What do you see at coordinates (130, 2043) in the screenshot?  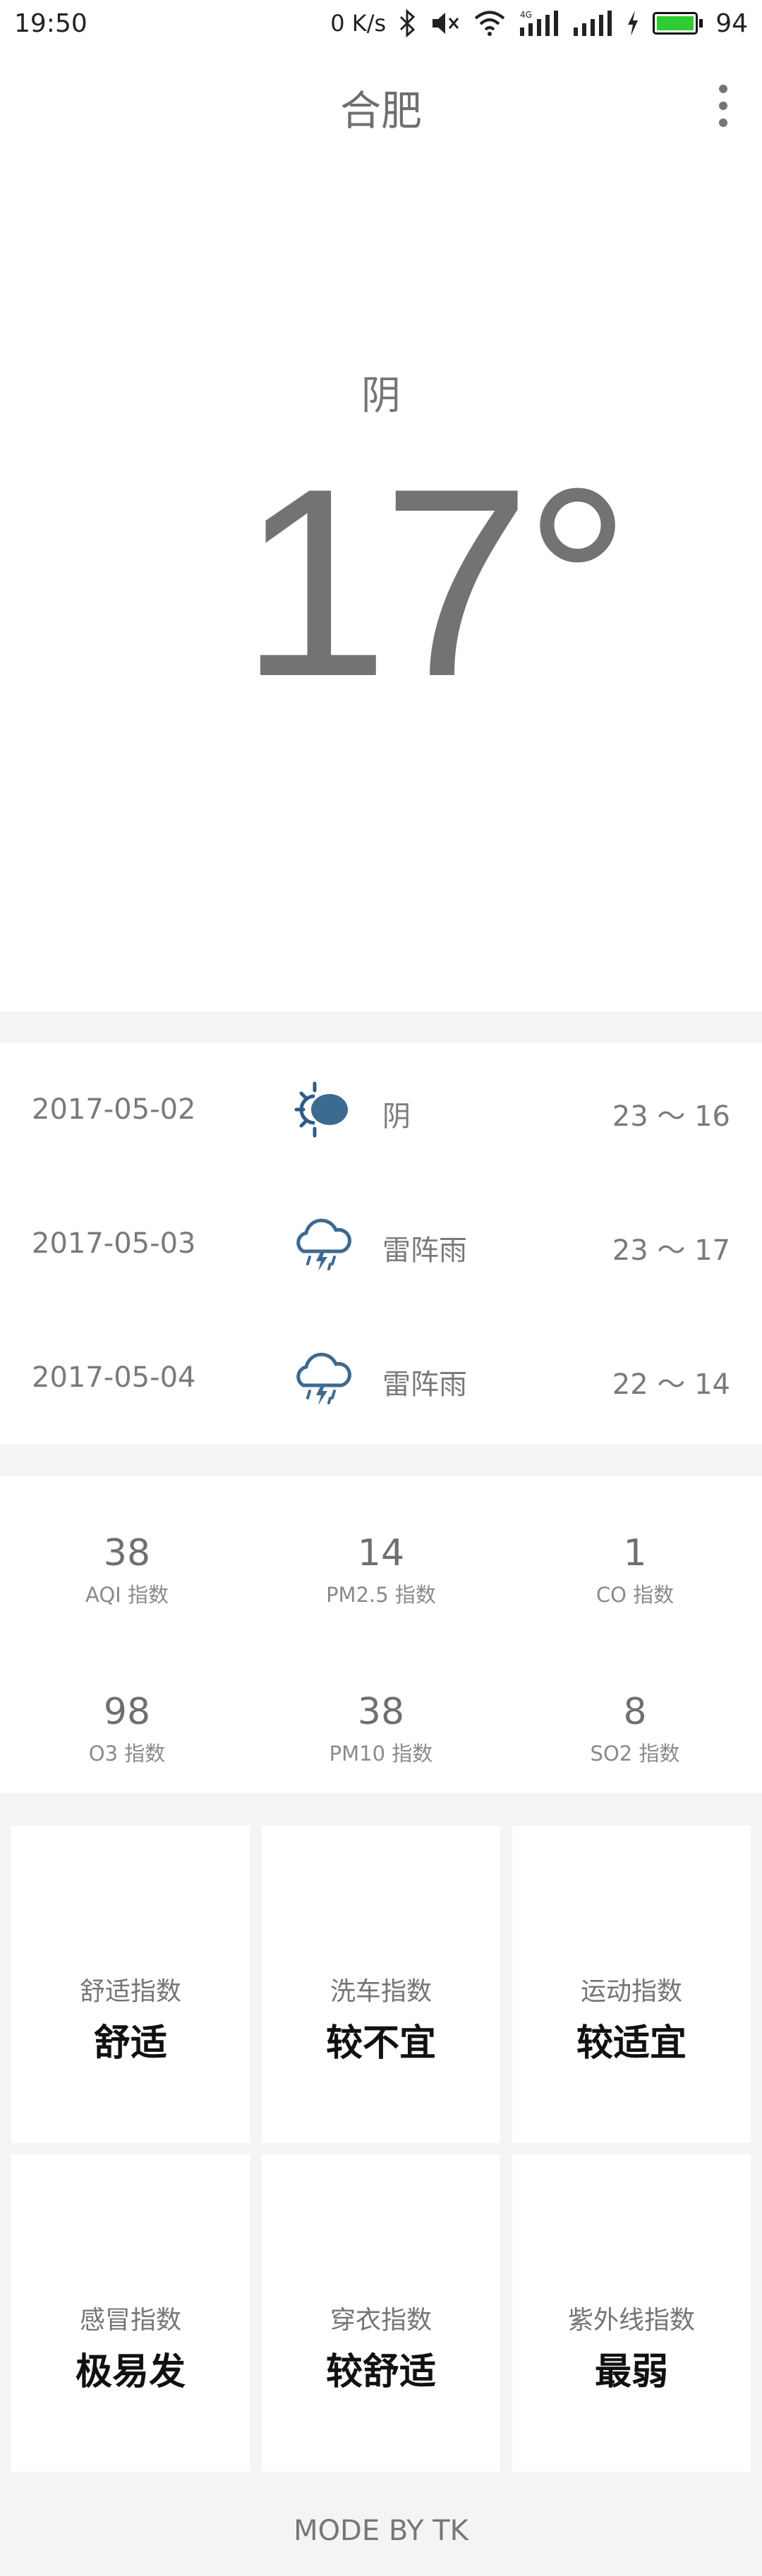 I see `card-value: 舒适` at bounding box center [130, 2043].